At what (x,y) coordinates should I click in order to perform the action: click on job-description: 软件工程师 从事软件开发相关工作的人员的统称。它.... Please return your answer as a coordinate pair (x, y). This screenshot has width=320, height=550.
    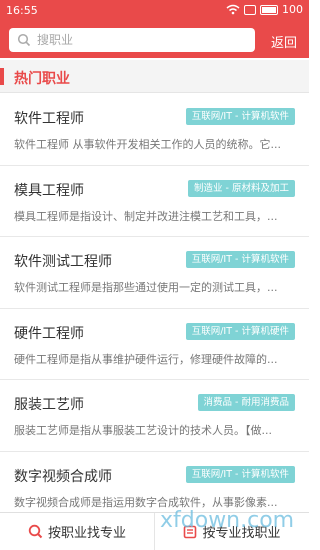
    Looking at the image, I should click on (147, 144).